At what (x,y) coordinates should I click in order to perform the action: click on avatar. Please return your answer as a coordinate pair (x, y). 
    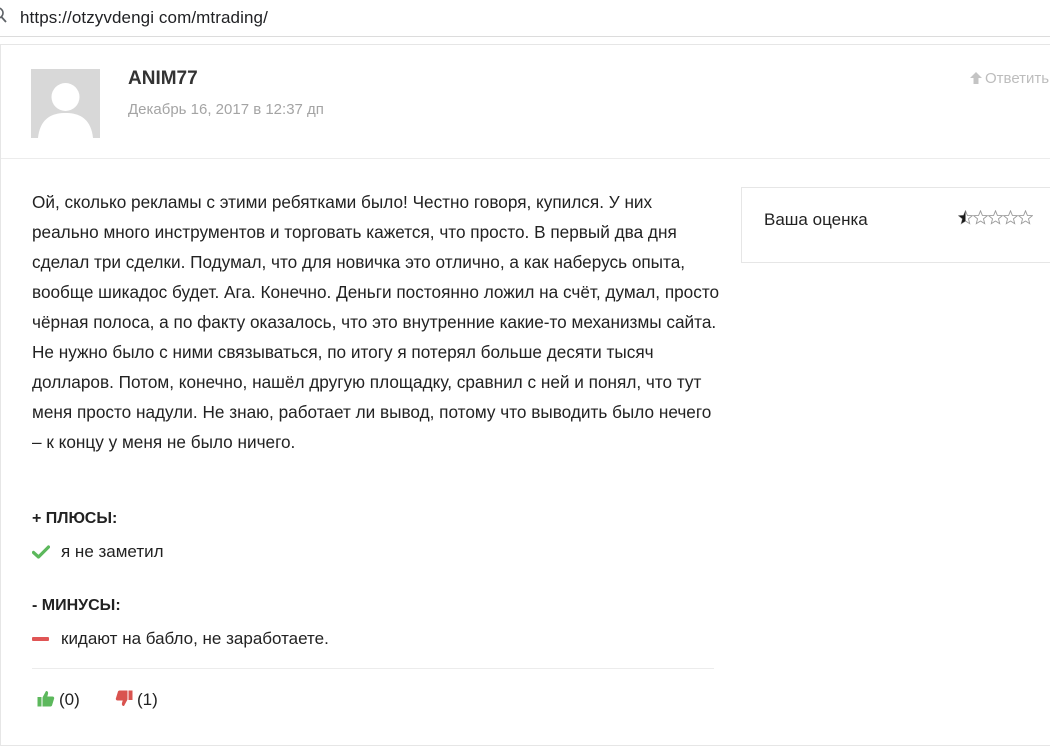
    Looking at the image, I should click on (65, 103).